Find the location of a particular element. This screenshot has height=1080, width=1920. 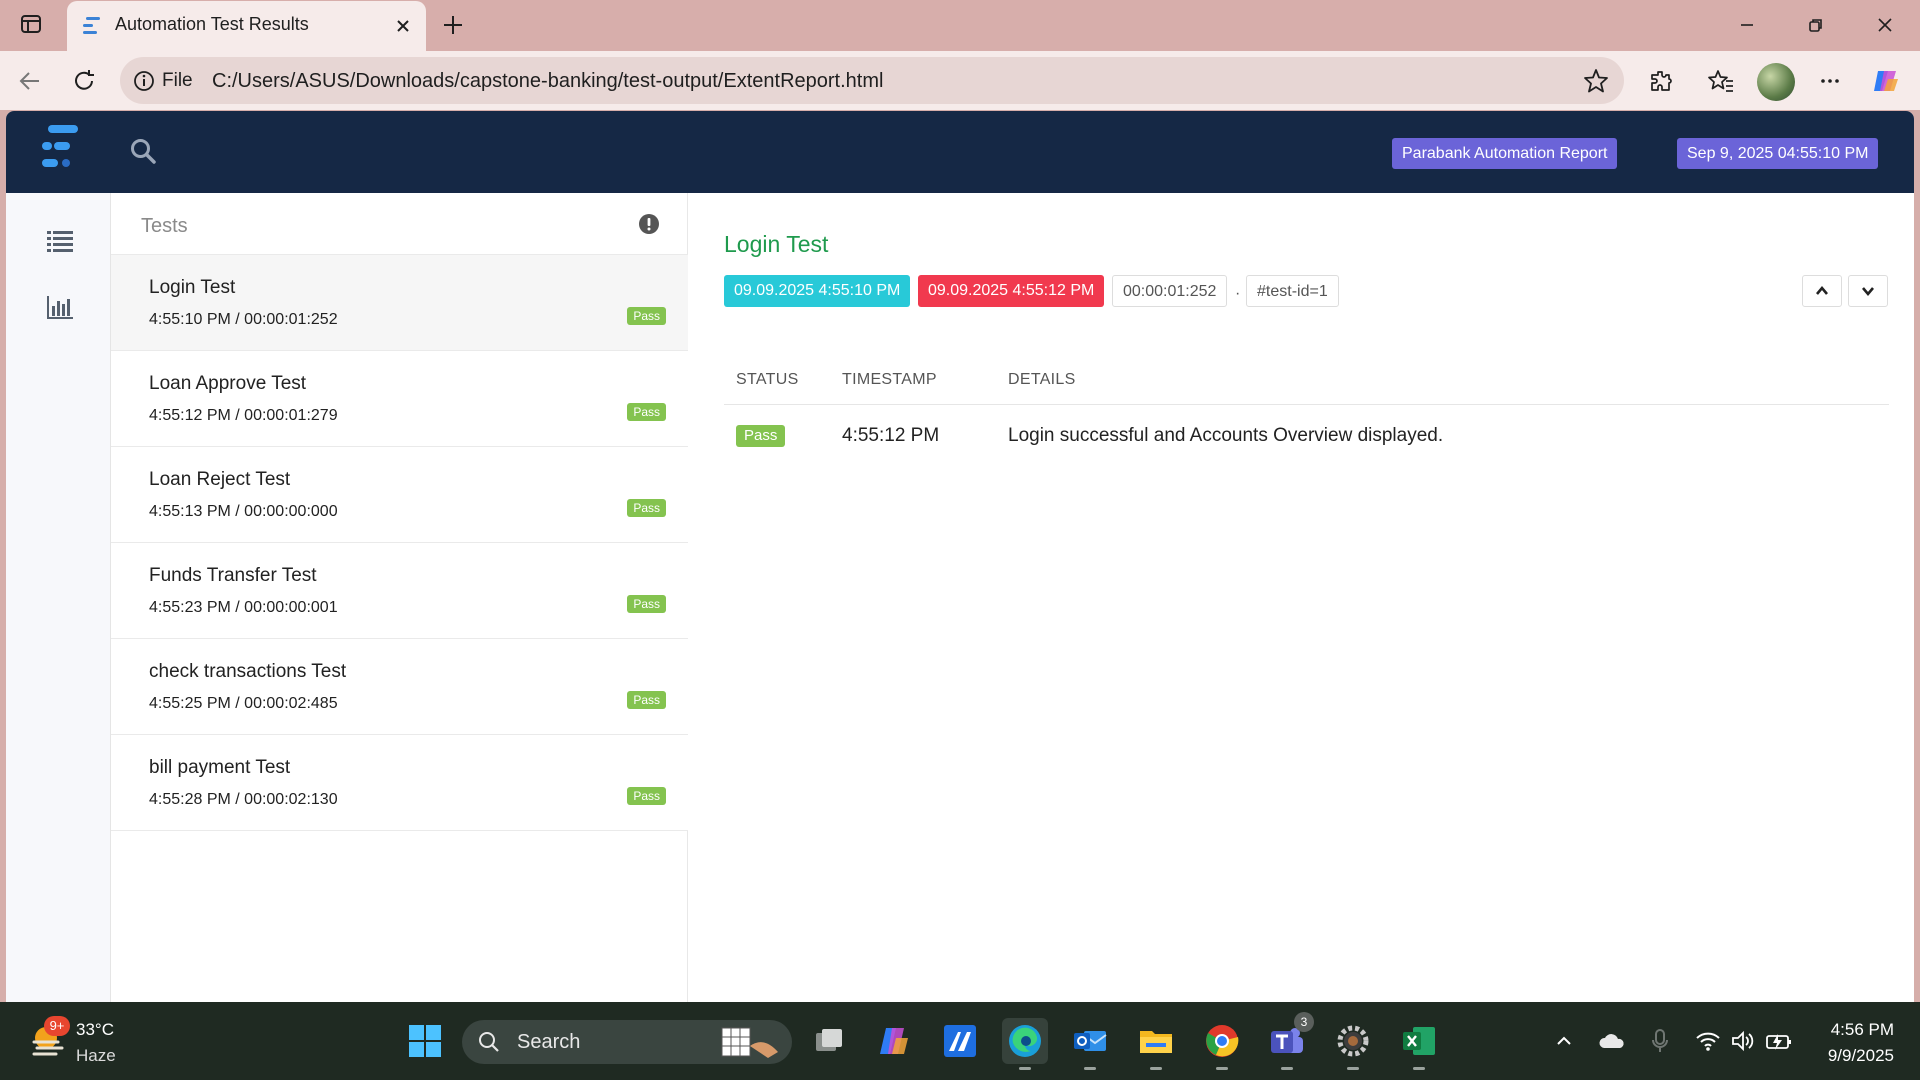

extent-favicon-icon is located at coordinates (92, 26).